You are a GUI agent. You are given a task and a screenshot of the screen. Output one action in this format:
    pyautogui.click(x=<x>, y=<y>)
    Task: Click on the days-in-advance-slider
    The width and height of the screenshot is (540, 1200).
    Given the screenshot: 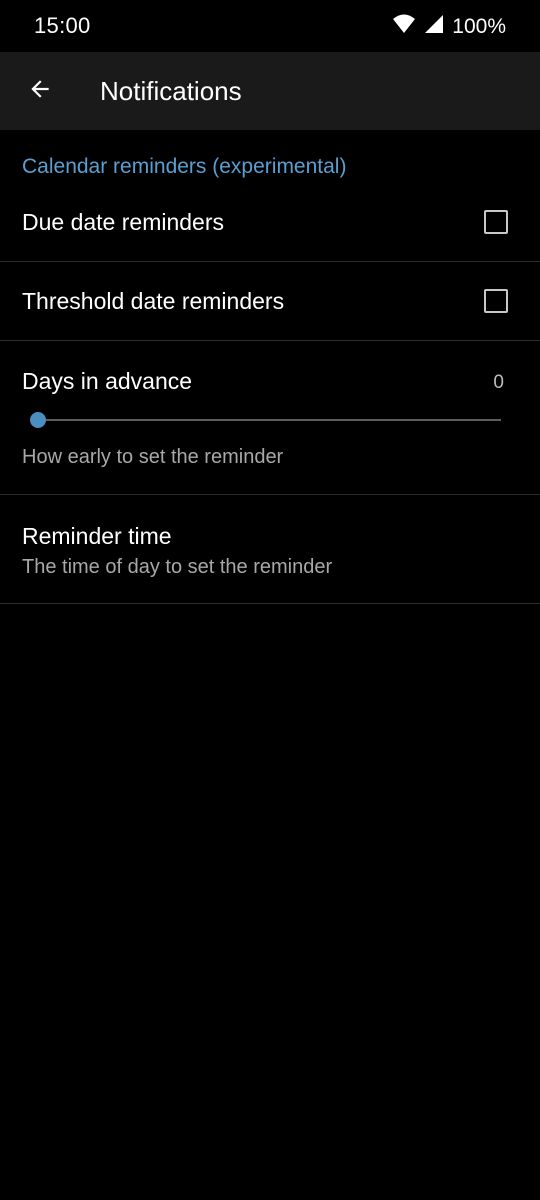 What is the action you would take?
    pyautogui.click(x=265, y=420)
    